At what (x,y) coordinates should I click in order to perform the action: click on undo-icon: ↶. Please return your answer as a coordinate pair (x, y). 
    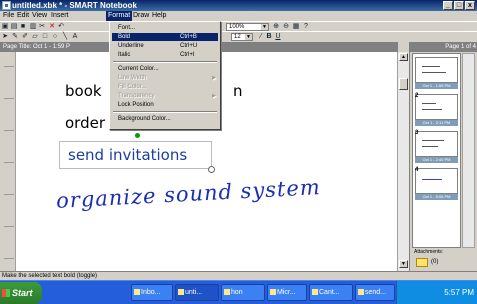
    Looking at the image, I should click on (61, 27).